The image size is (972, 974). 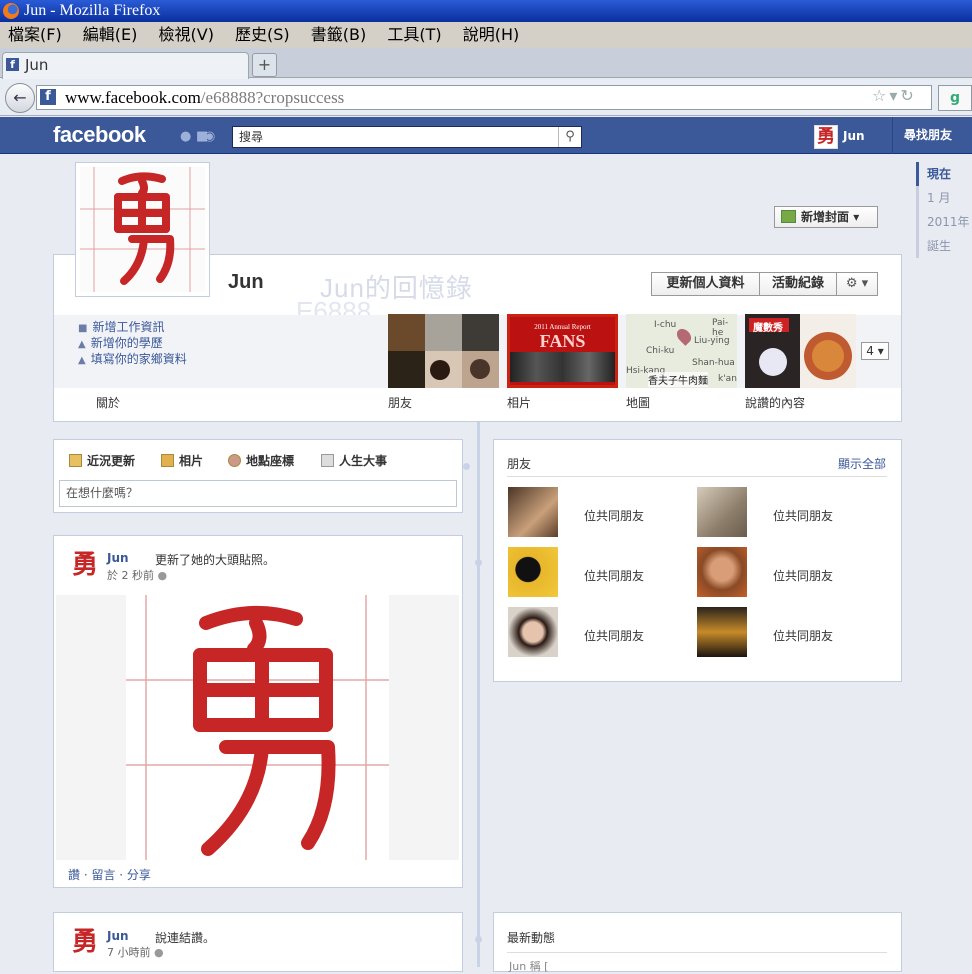 I want to click on timeline-nav-january: 1 月, so click(x=945, y=198).